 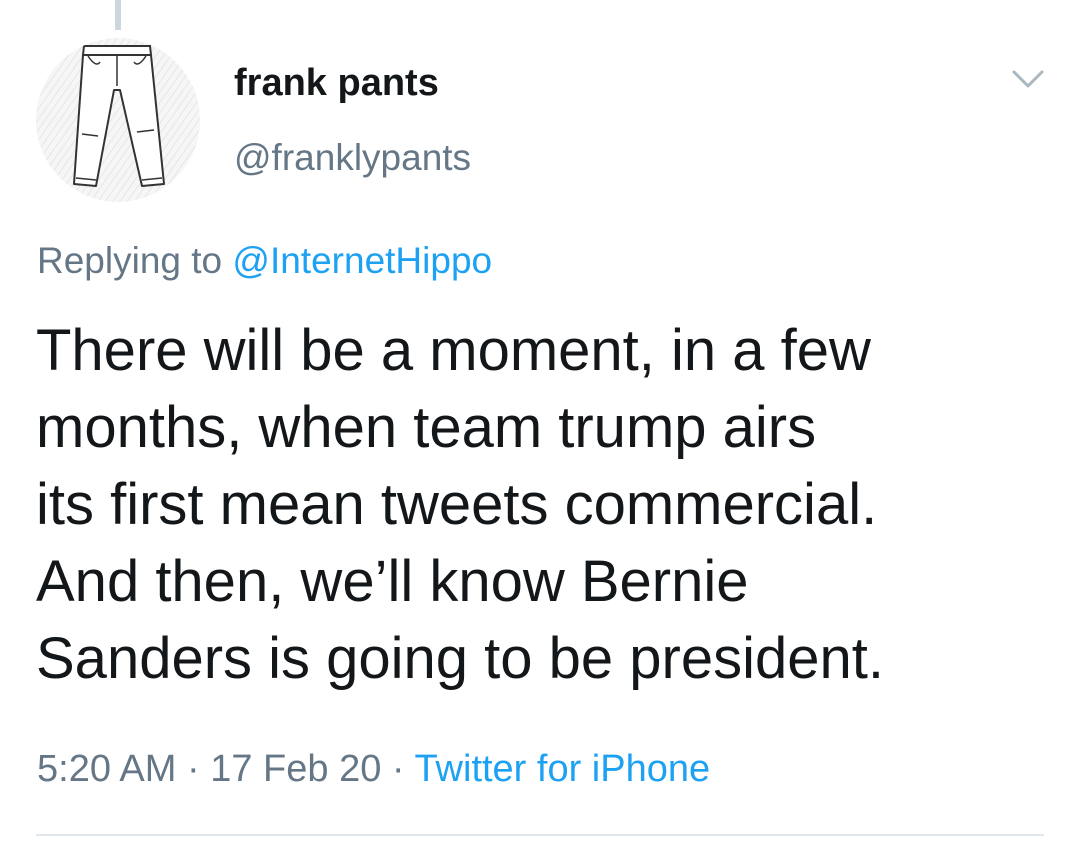 I want to click on tweet-time: 5:20 AM, so click(x=107, y=769).